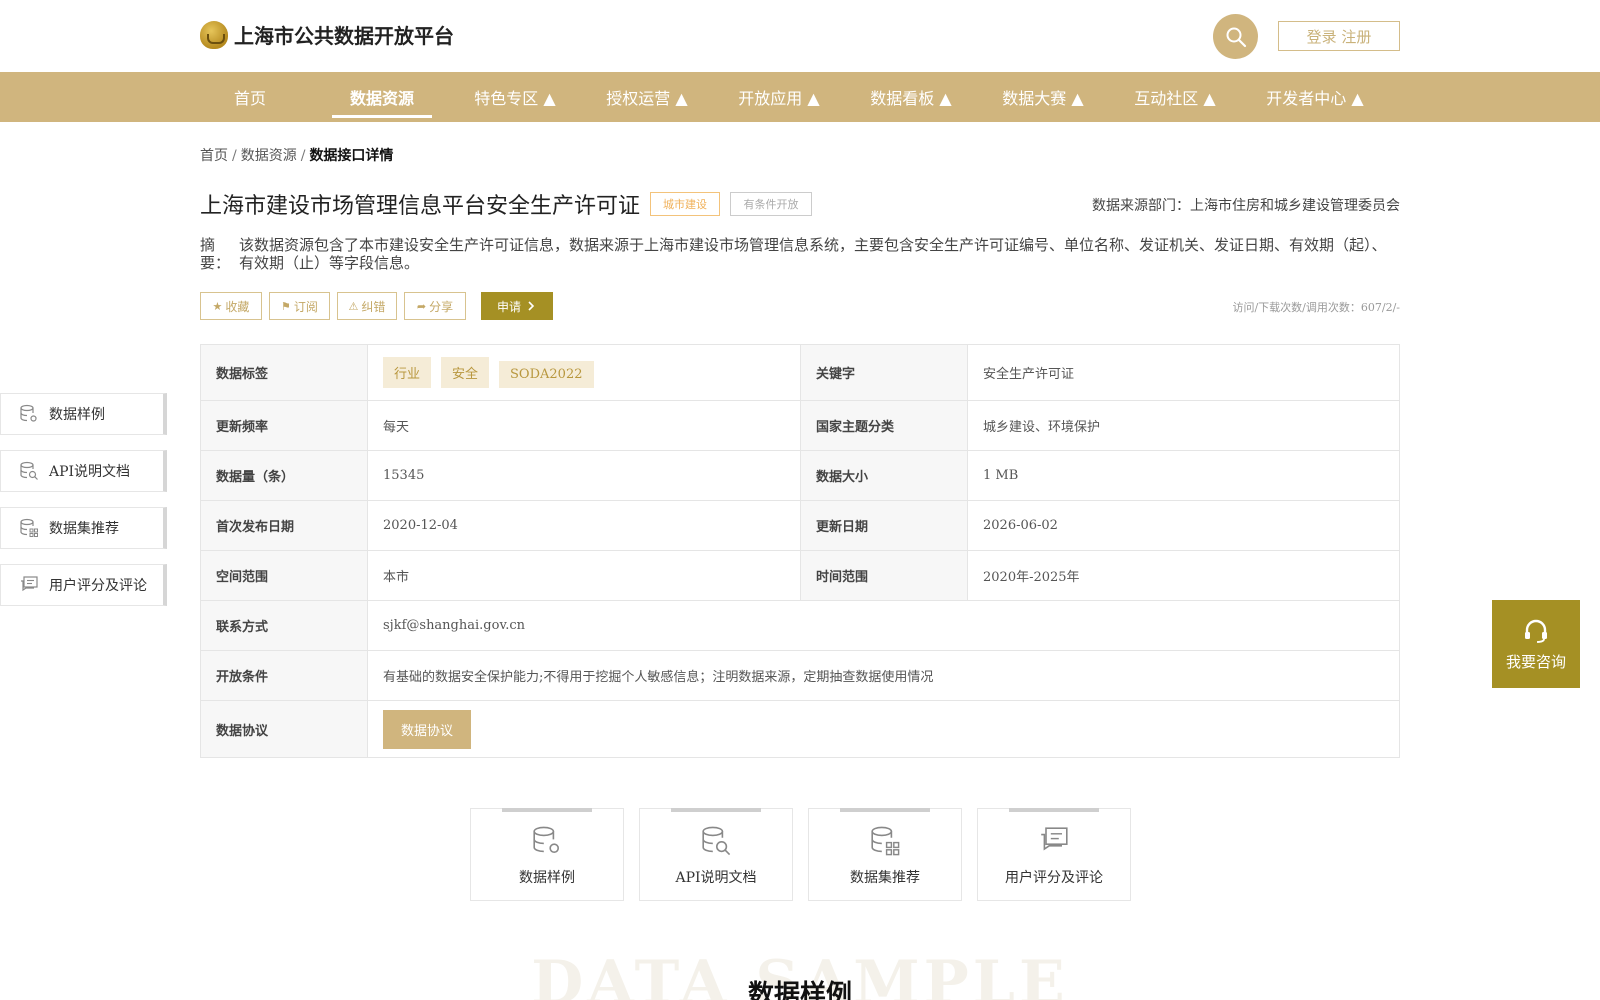 The width and height of the screenshot is (1600, 1000). Describe the element at coordinates (269, 156) in the screenshot. I see `breadcrumb-resources: 数据资源` at that location.